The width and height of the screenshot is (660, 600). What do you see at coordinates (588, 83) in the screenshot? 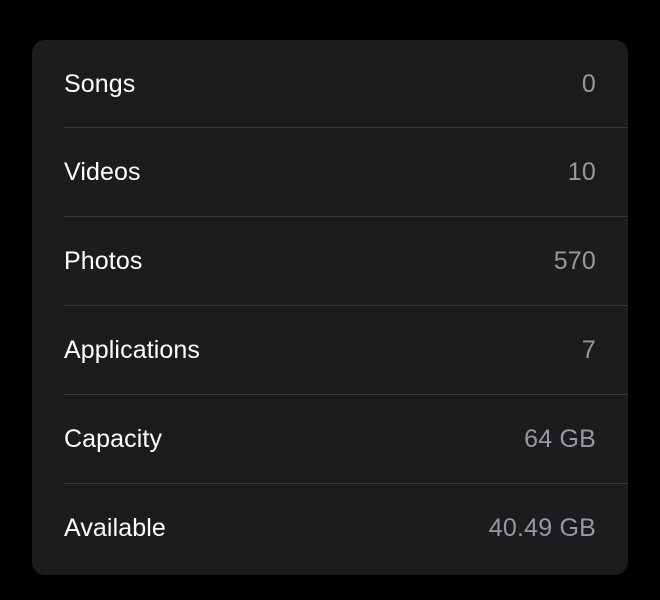
I see `row-value: 0` at bounding box center [588, 83].